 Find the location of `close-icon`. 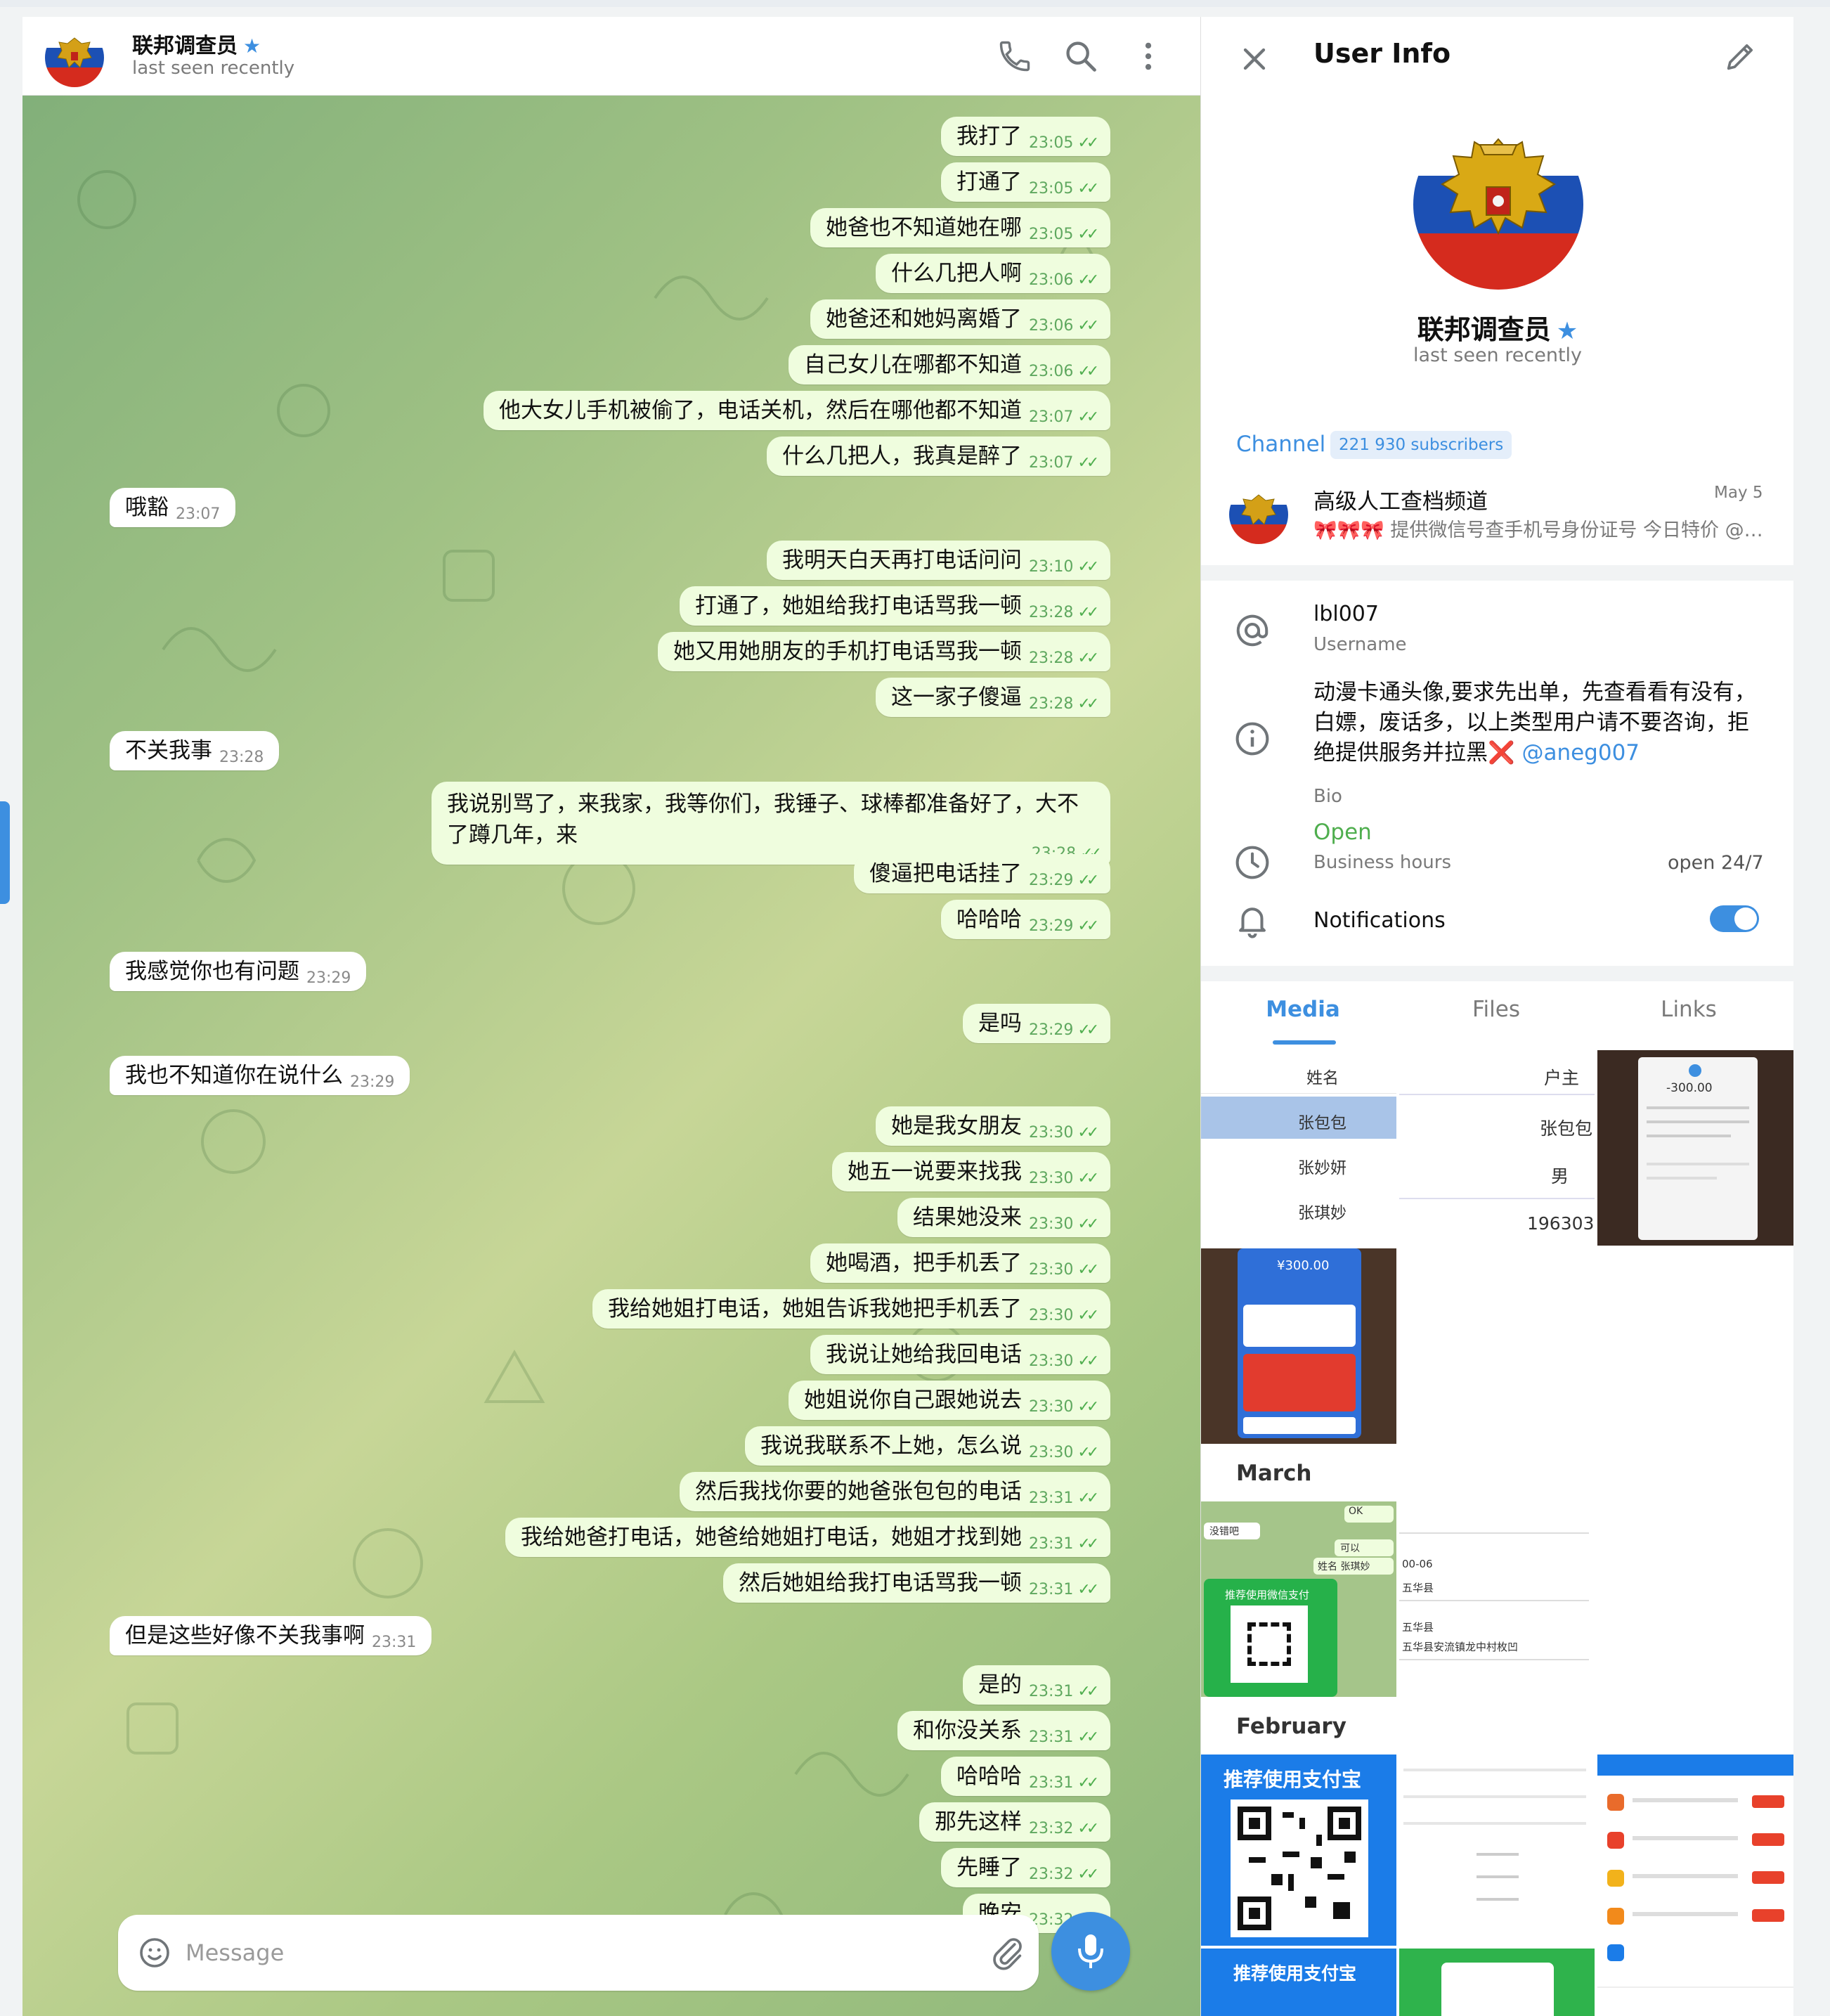

close-icon is located at coordinates (1254, 59).